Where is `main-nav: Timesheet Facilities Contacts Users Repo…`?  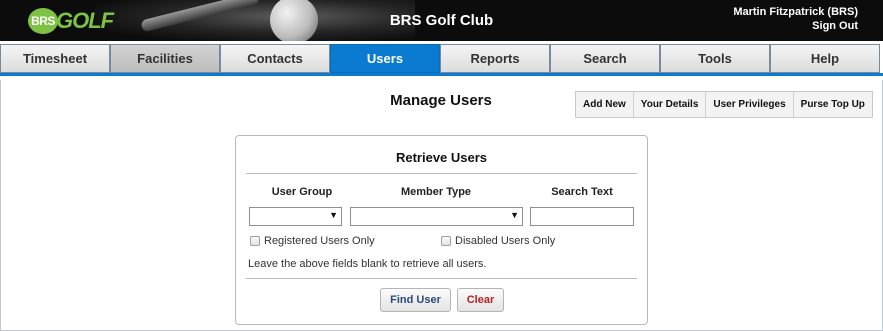 main-nav: Timesheet Facilities Contacts Users Repo… is located at coordinates (441, 60).